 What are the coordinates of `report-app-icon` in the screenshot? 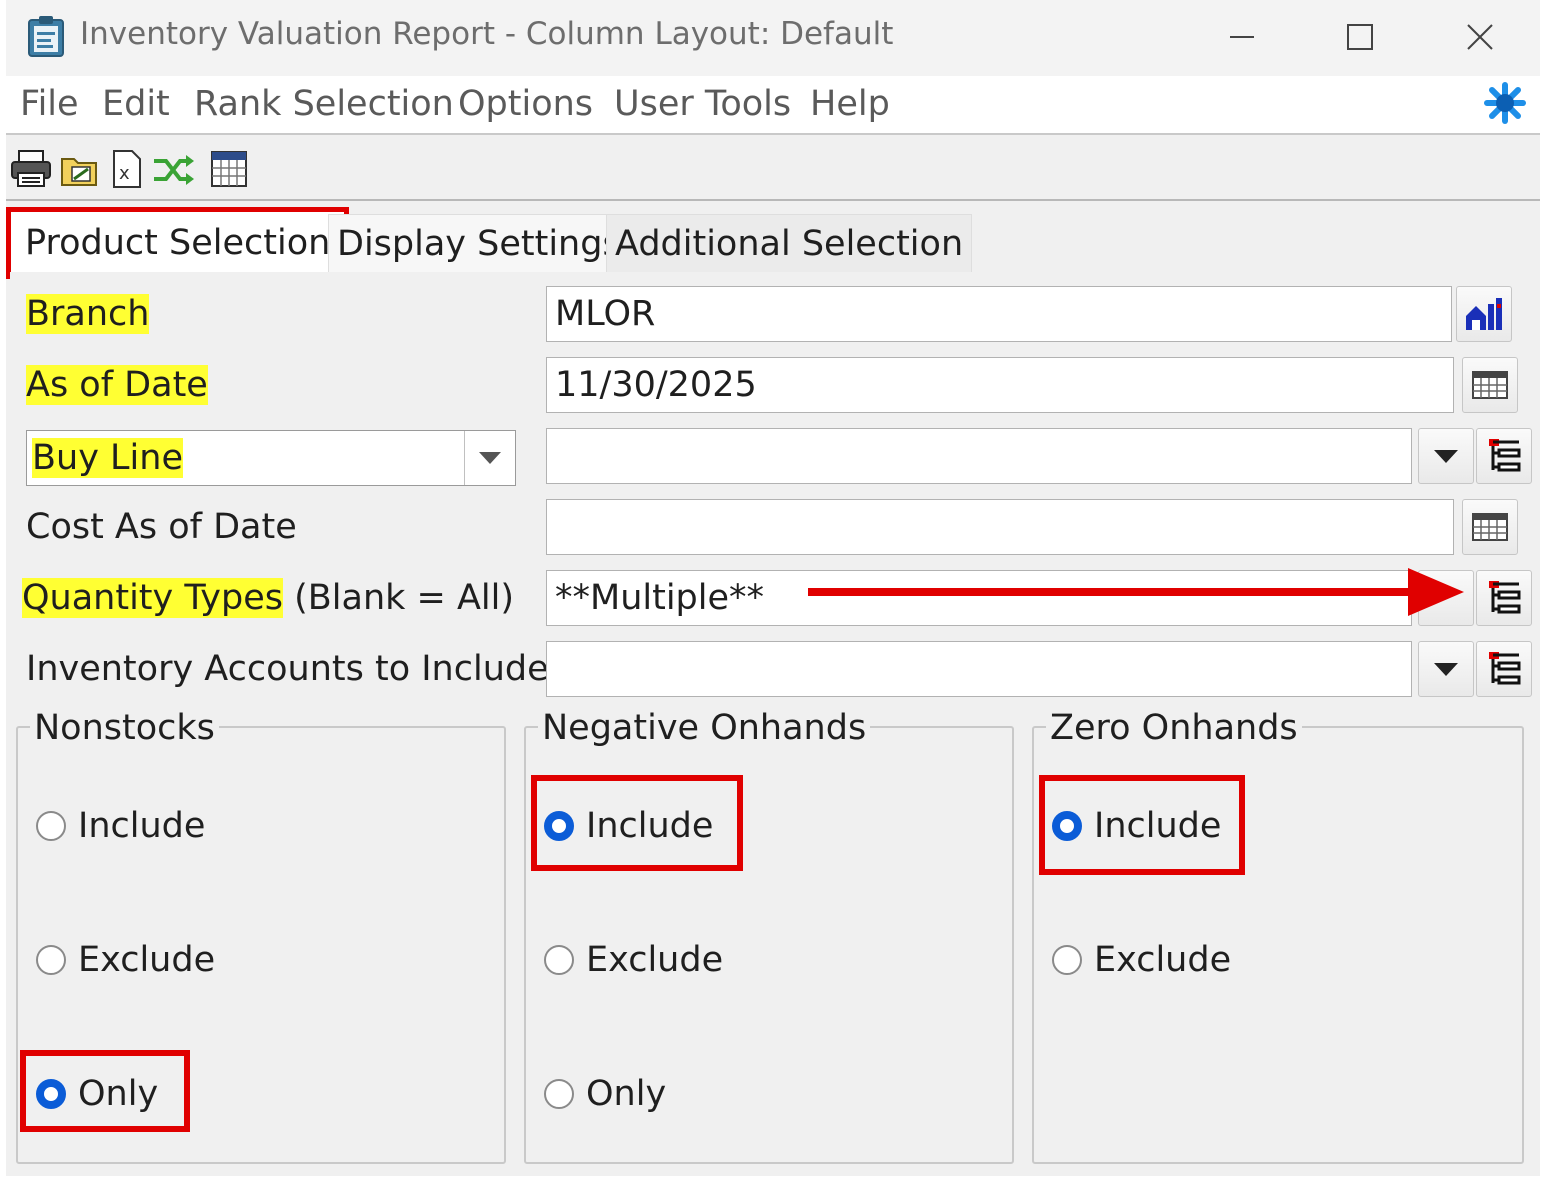 It's located at (46, 36).